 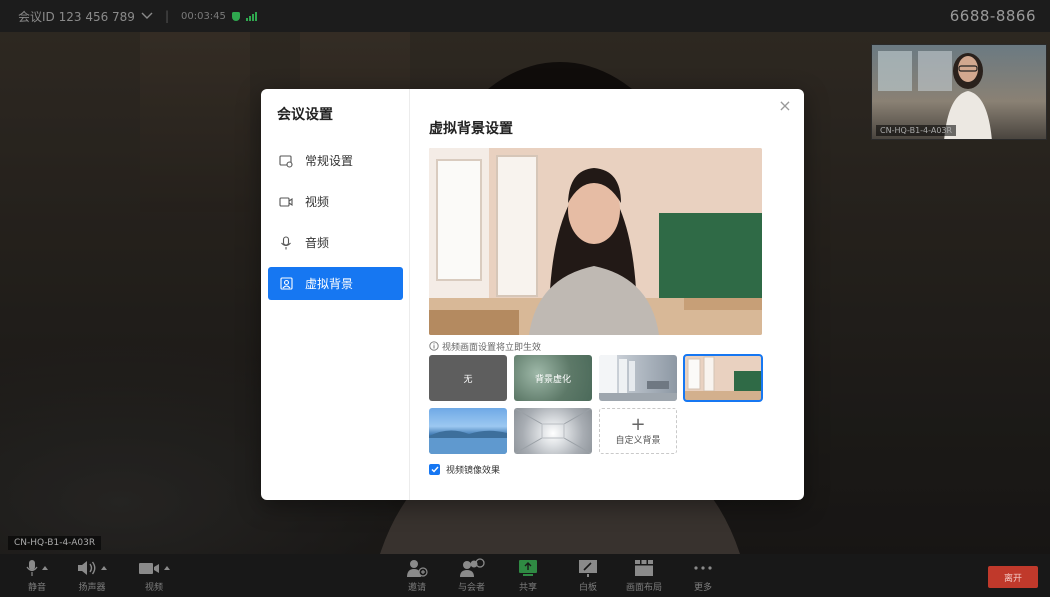 What do you see at coordinates (203, 16) in the screenshot?
I see `meeting-duration: 00:03:45` at bounding box center [203, 16].